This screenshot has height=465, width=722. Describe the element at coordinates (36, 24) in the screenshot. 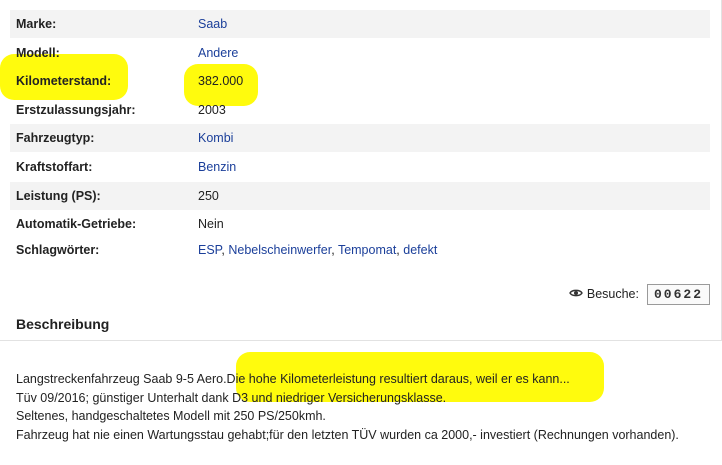

I see `spec-label: Marke:` at that location.